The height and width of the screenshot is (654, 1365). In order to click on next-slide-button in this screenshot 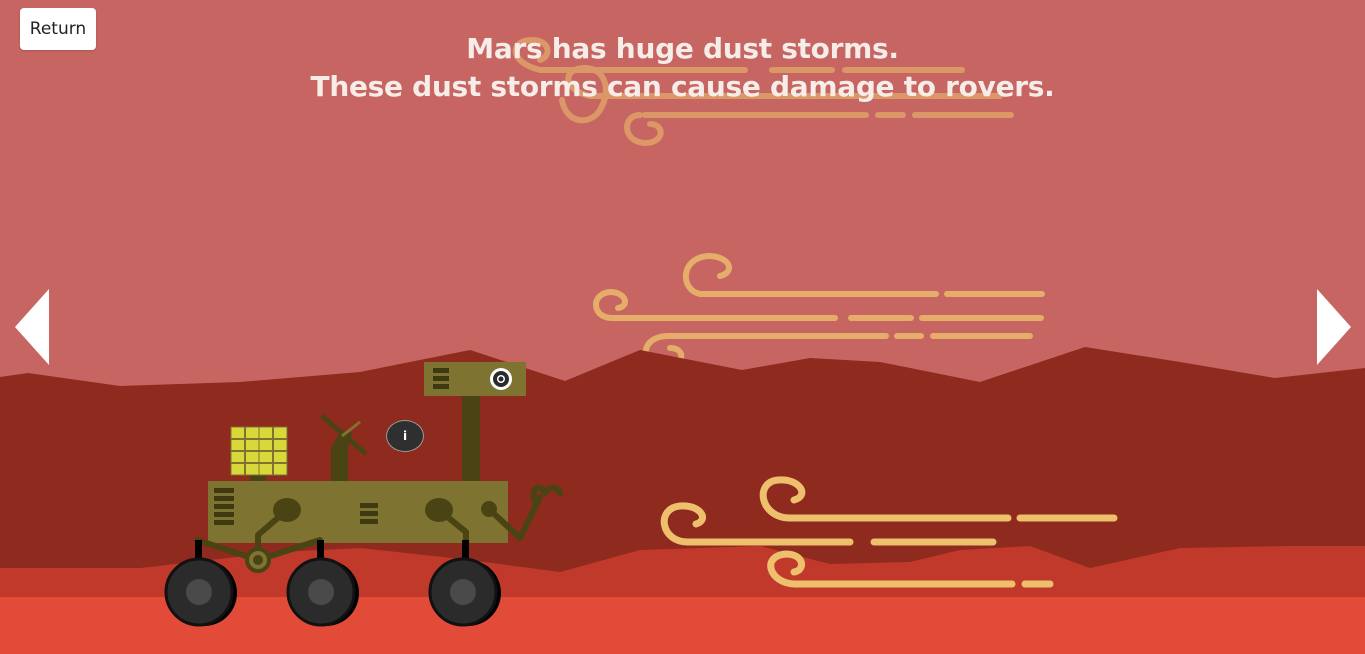, I will do `click(1334, 327)`.